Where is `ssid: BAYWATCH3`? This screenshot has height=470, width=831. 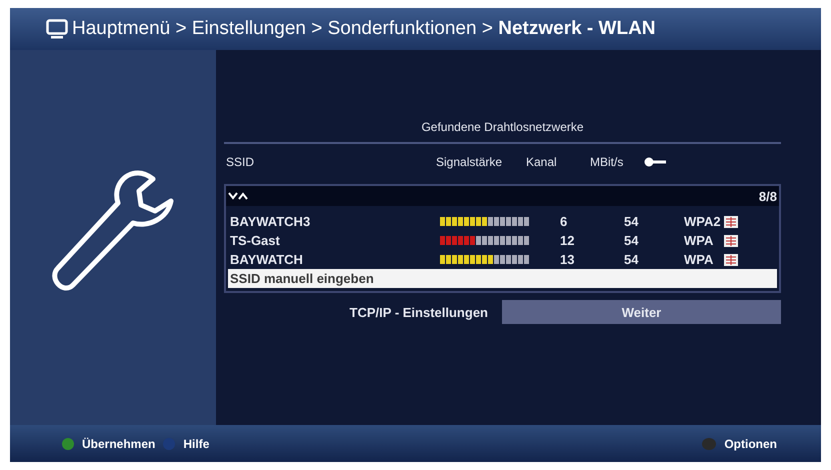 ssid: BAYWATCH3 is located at coordinates (271, 221).